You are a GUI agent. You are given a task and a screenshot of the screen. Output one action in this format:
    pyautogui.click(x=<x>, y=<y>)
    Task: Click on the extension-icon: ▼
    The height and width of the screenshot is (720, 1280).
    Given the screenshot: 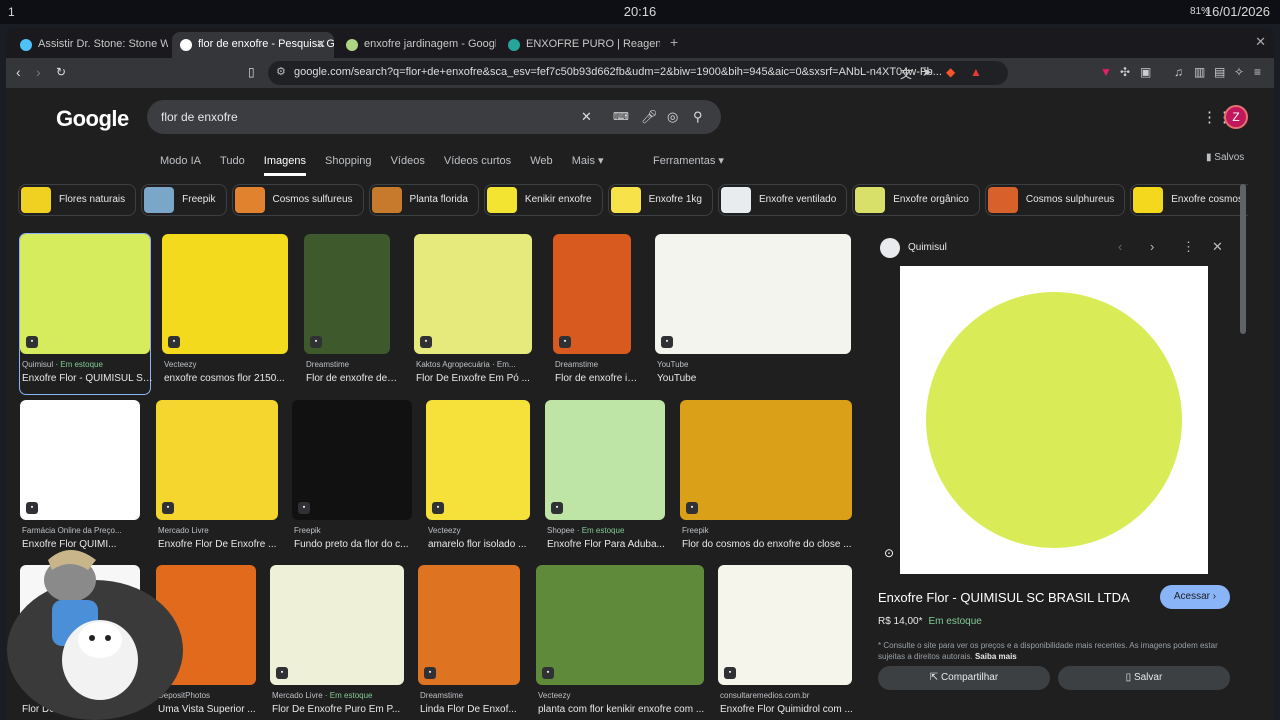 What is the action you would take?
    pyautogui.click(x=1106, y=72)
    